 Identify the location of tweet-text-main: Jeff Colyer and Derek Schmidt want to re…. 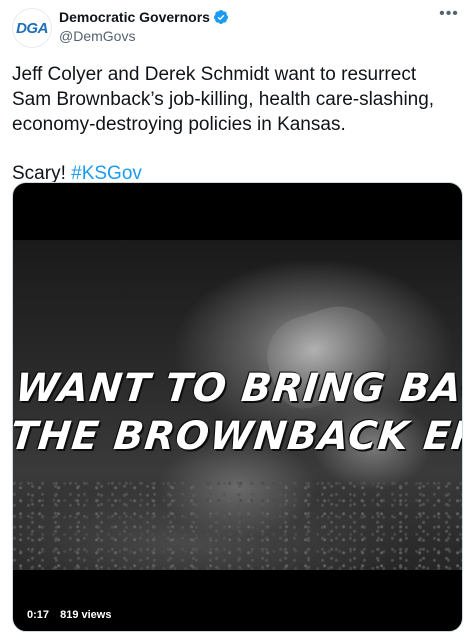
(223, 99).